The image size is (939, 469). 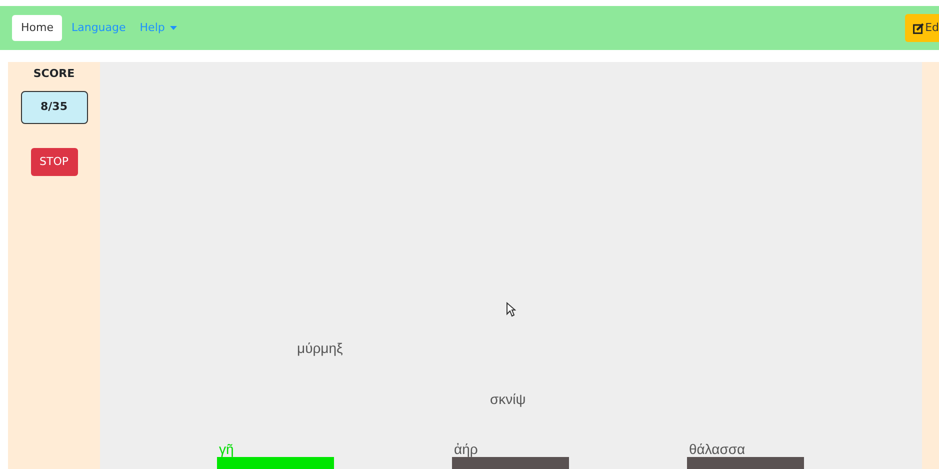 I want to click on score-display: 8/35, so click(x=54, y=107).